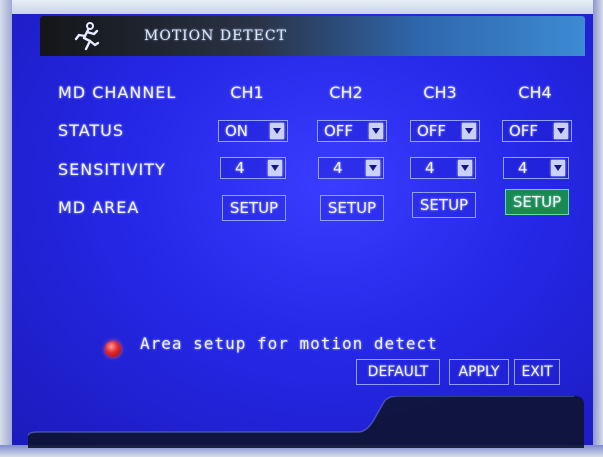 The image size is (603, 457). What do you see at coordinates (339, 131) in the screenshot?
I see `status-value-ch2: OFF` at bounding box center [339, 131].